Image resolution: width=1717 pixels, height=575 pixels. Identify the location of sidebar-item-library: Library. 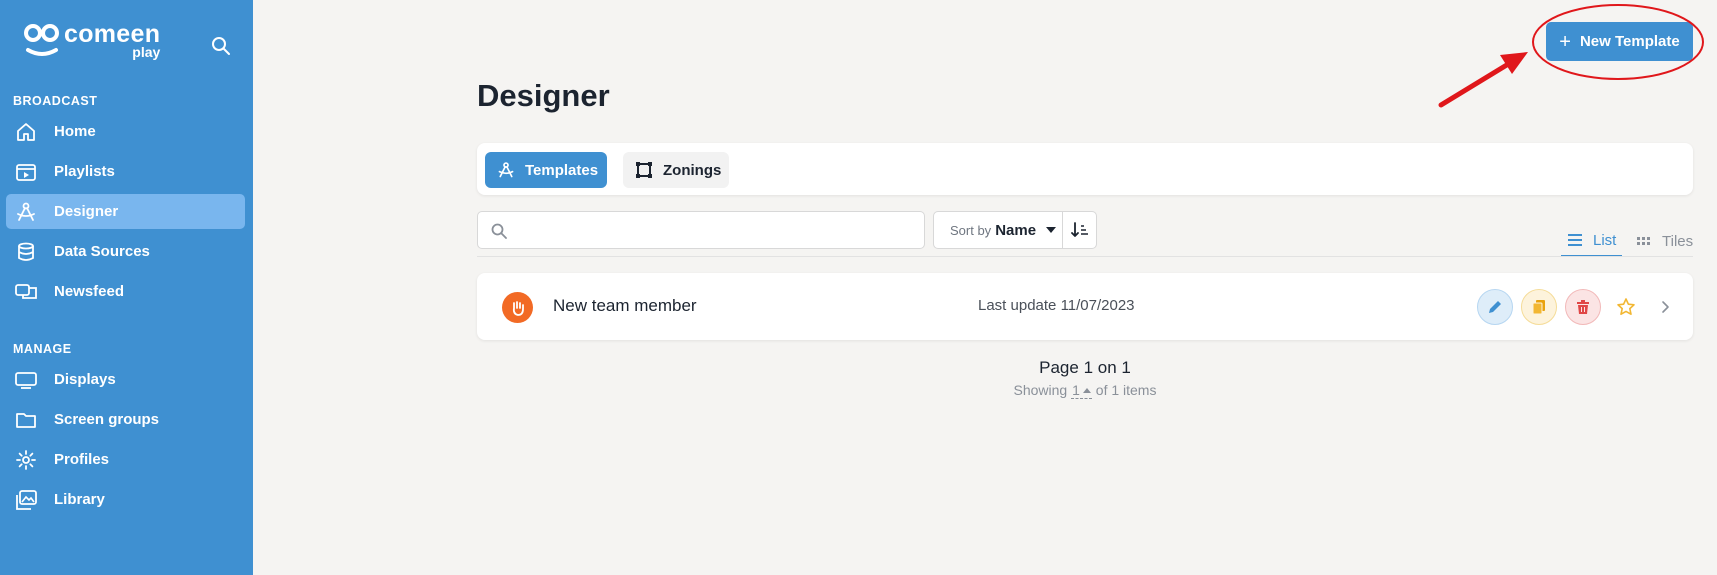
(125, 499).